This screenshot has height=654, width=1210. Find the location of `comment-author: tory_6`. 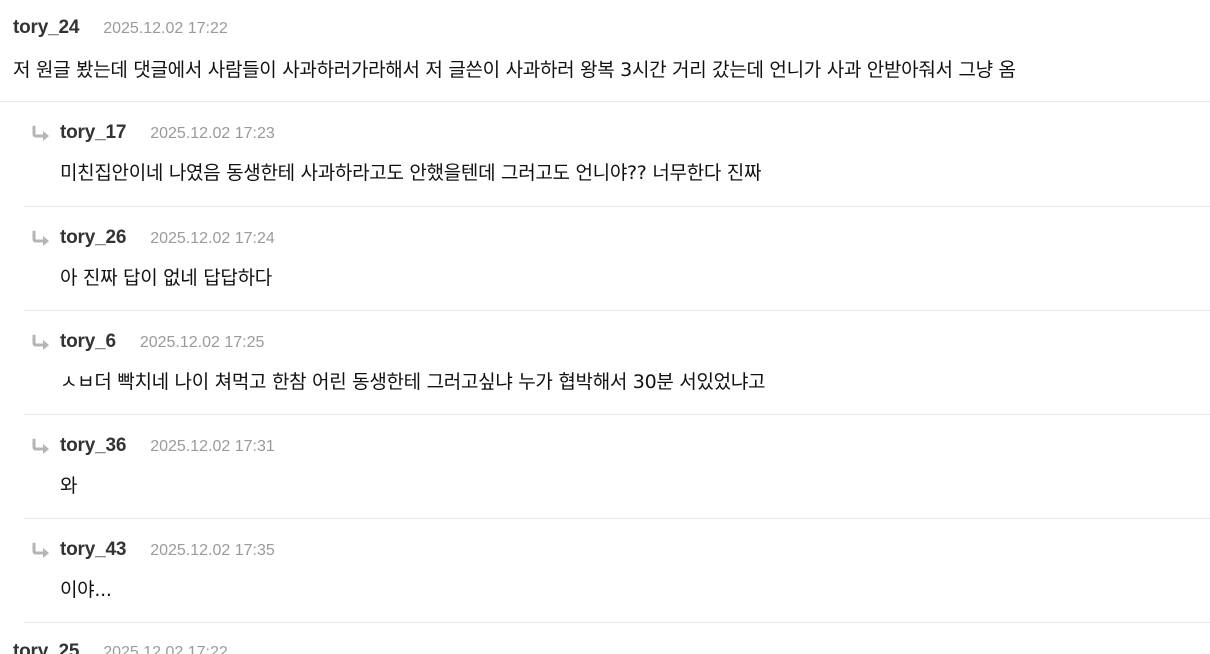

comment-author: tory_6 is located at coordinates (88, 342).